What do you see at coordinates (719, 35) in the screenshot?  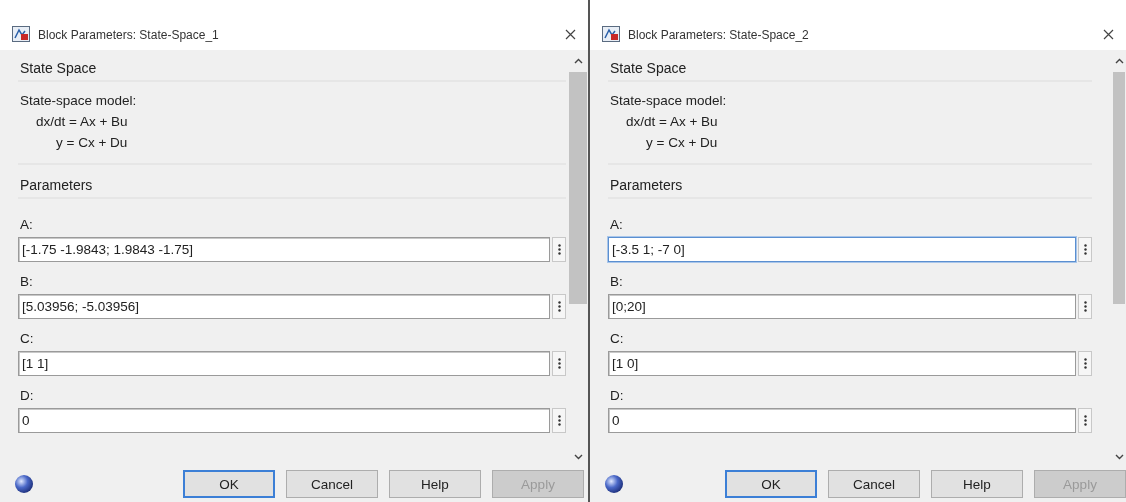 I see `window-title: Block Parameters: State-Space_2` at bounding box center [719, 35].